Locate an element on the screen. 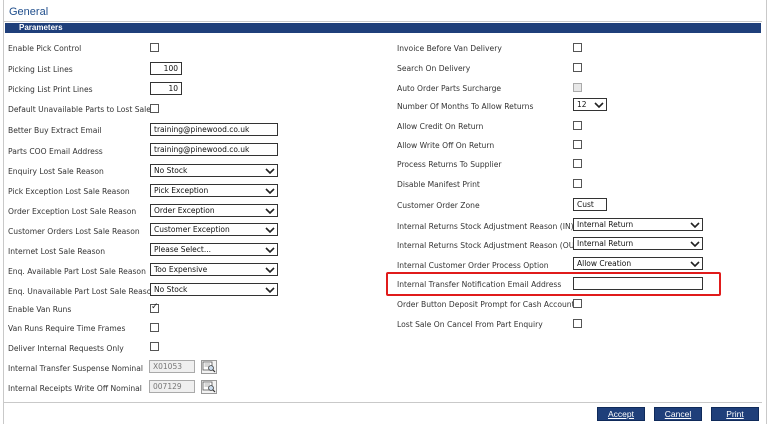 The width and height of the screenshot is (769, 424). pick-exception-label: Pick Exception Lost Sale Reason is located at coordinates (69, 191).